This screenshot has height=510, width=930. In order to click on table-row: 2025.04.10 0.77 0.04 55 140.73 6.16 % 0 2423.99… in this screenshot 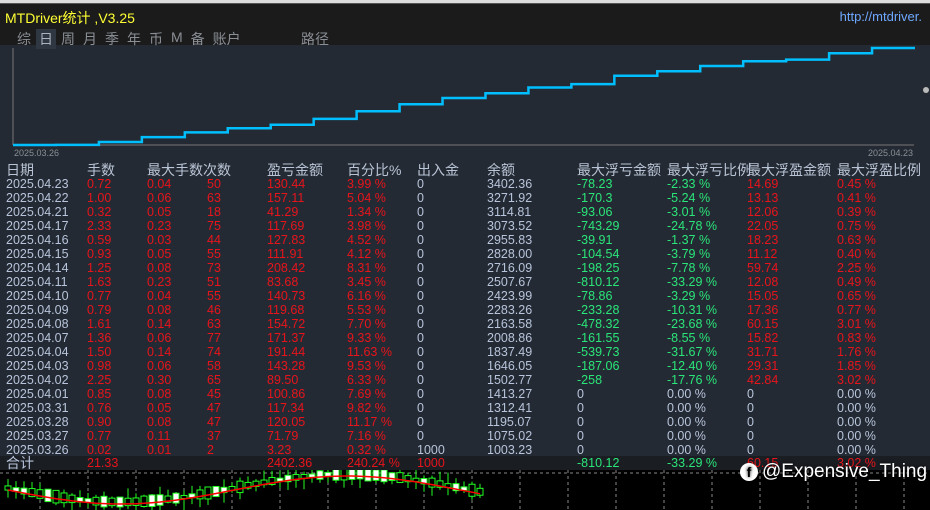, I will do `click(465, 296)`.